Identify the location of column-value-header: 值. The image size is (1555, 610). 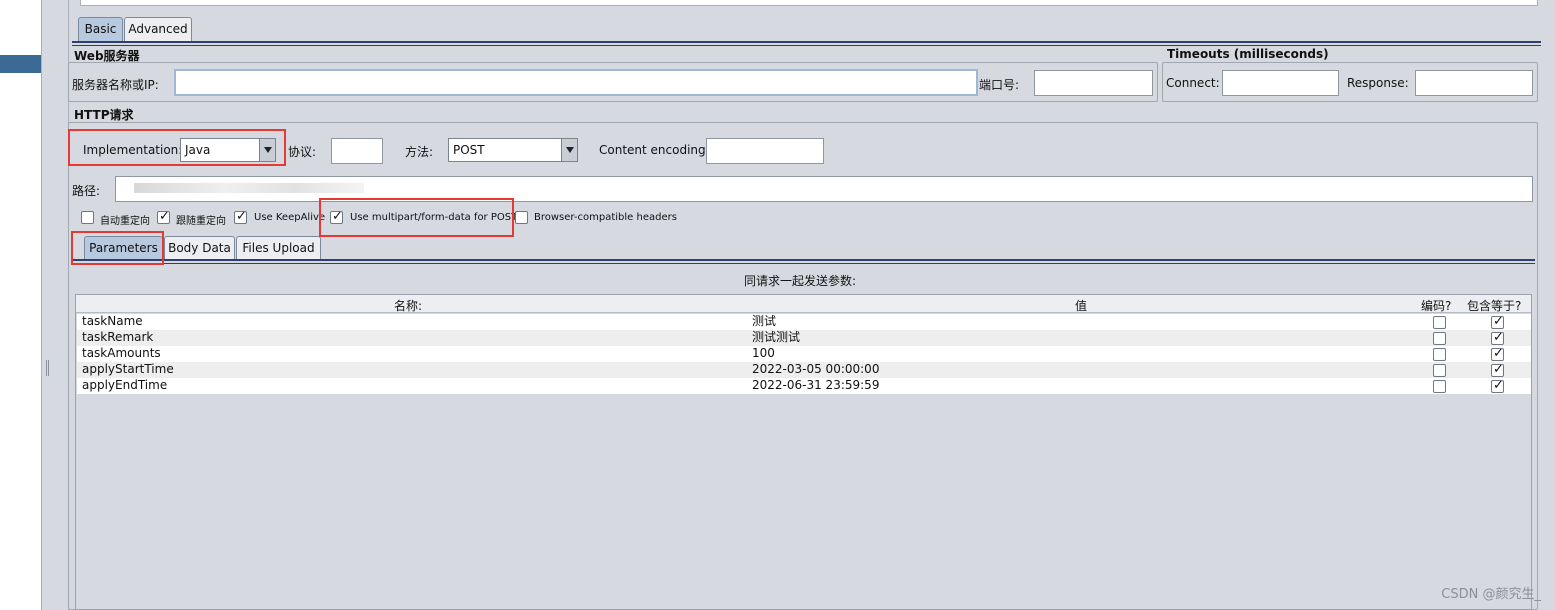
(1081, 305).